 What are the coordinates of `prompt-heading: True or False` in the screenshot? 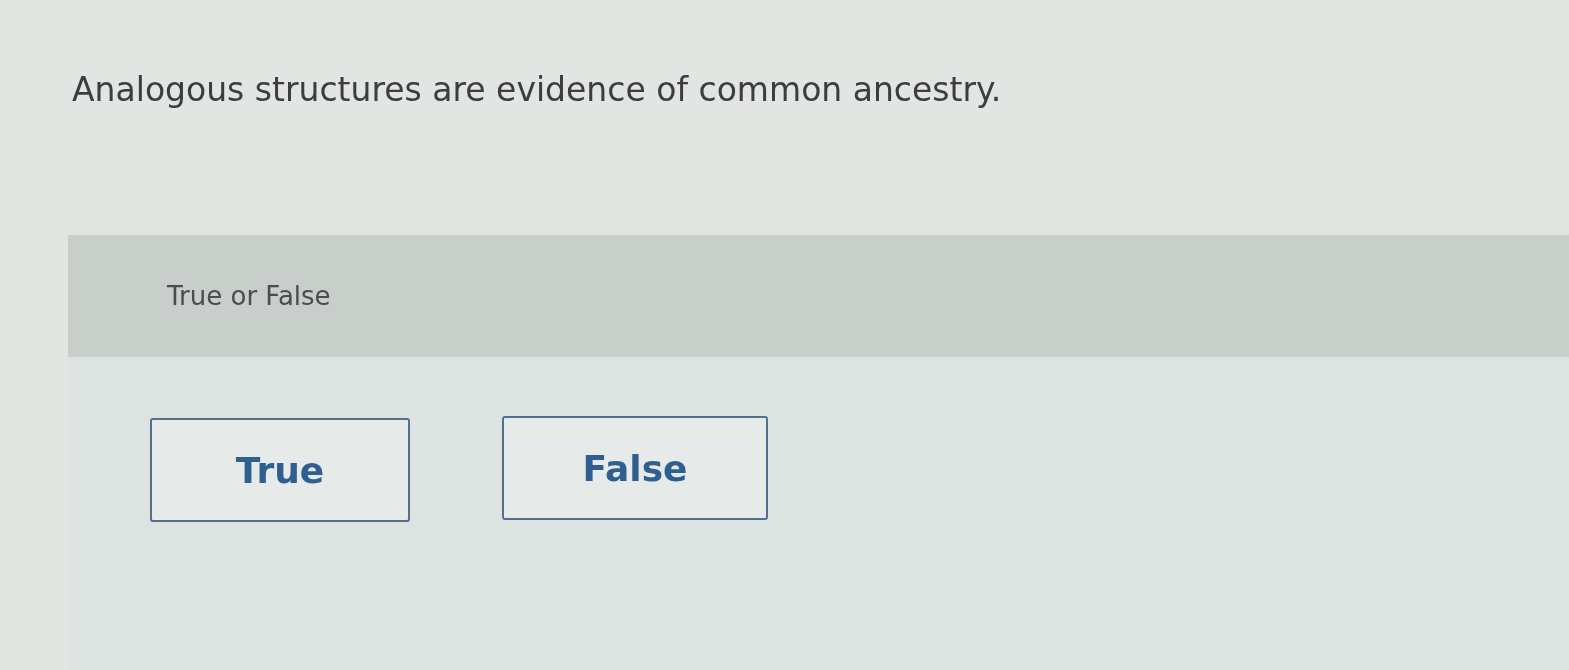 It's located at (249, 296).